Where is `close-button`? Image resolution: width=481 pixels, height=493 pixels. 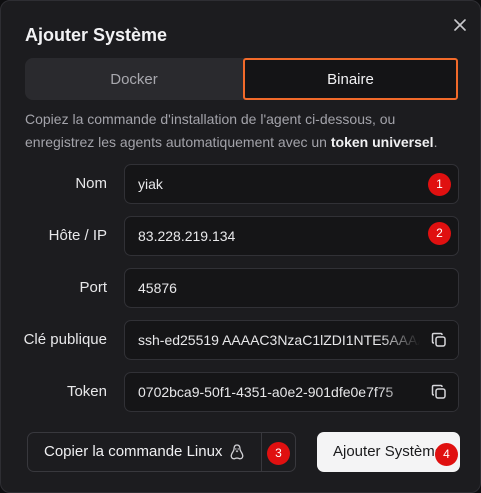
close-button is located at coordinates (460, 25).